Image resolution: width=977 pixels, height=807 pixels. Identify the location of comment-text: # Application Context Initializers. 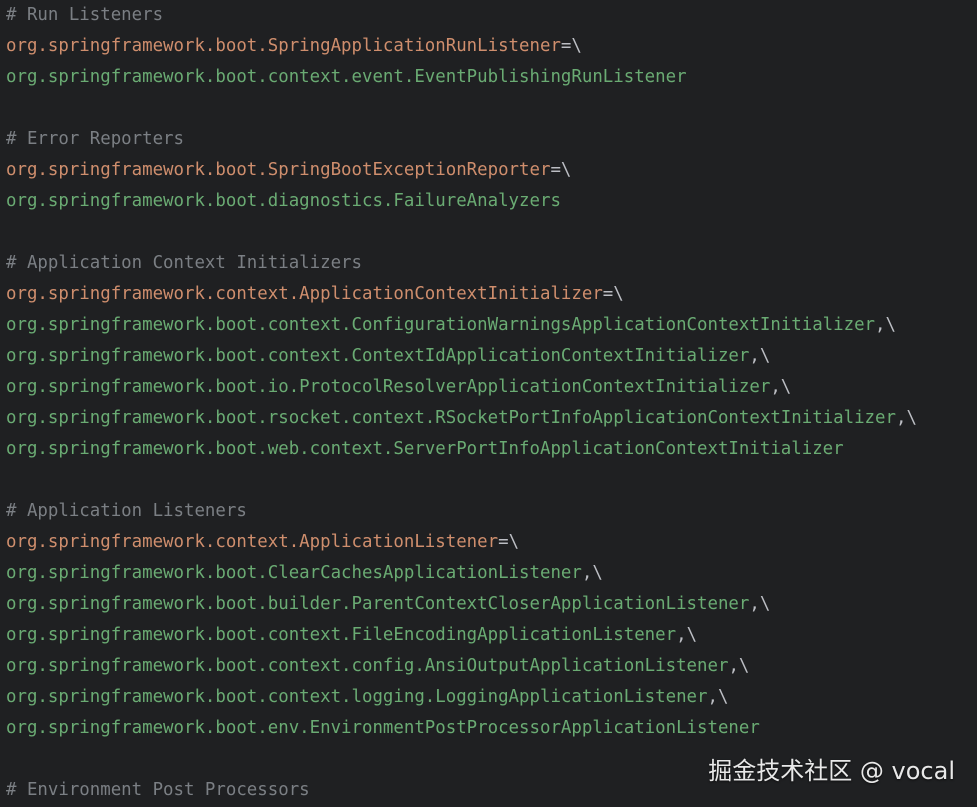
(184, 263).